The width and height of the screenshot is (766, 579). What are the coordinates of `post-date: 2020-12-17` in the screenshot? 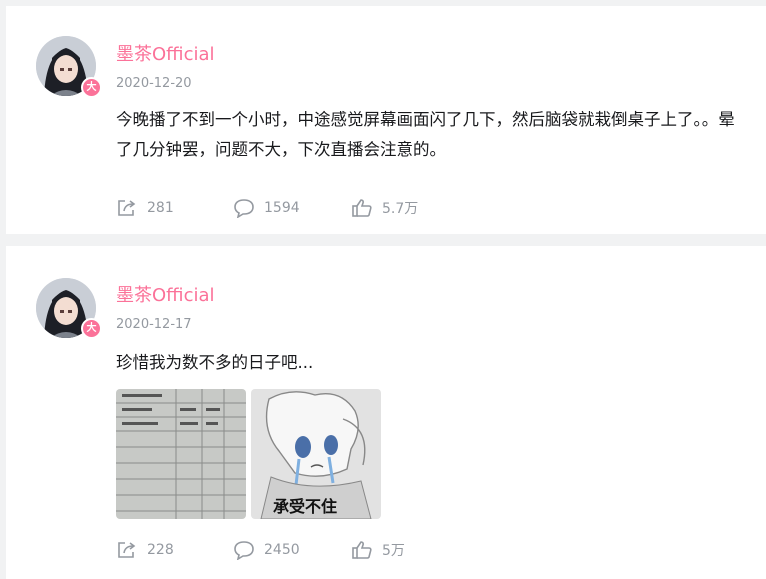 It's located at (154, 324).